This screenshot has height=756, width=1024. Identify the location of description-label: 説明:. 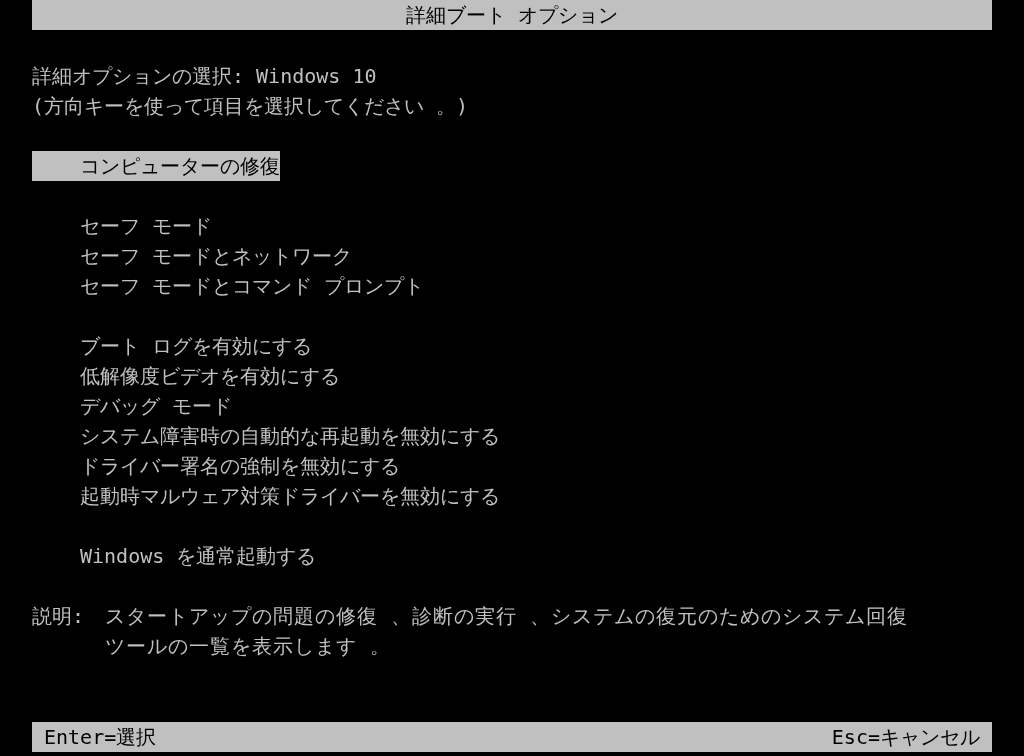
(59, 616).